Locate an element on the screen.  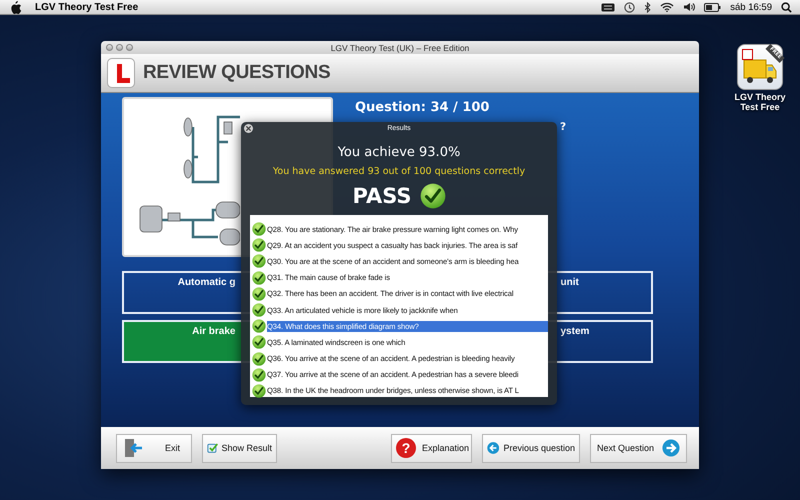
wifi-icon is located at coordinates (667, 7).